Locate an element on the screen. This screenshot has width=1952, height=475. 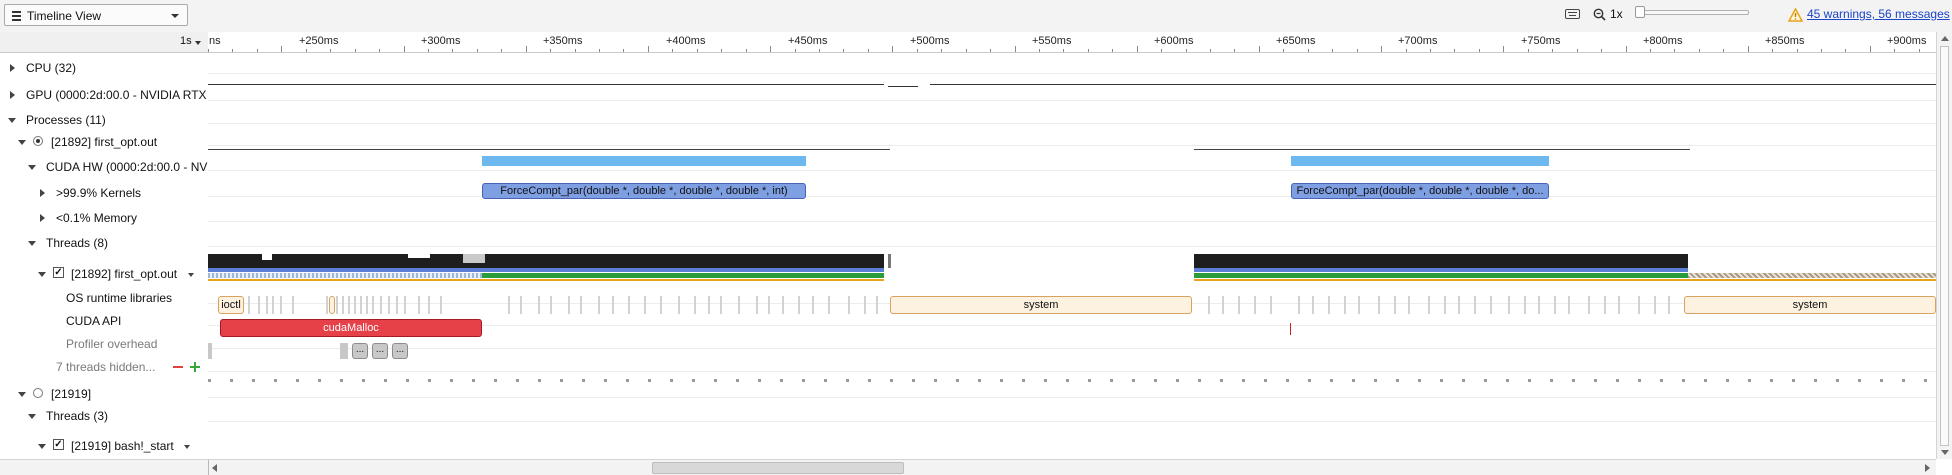
scroll-left-icon is located at coordinates (214, 468).